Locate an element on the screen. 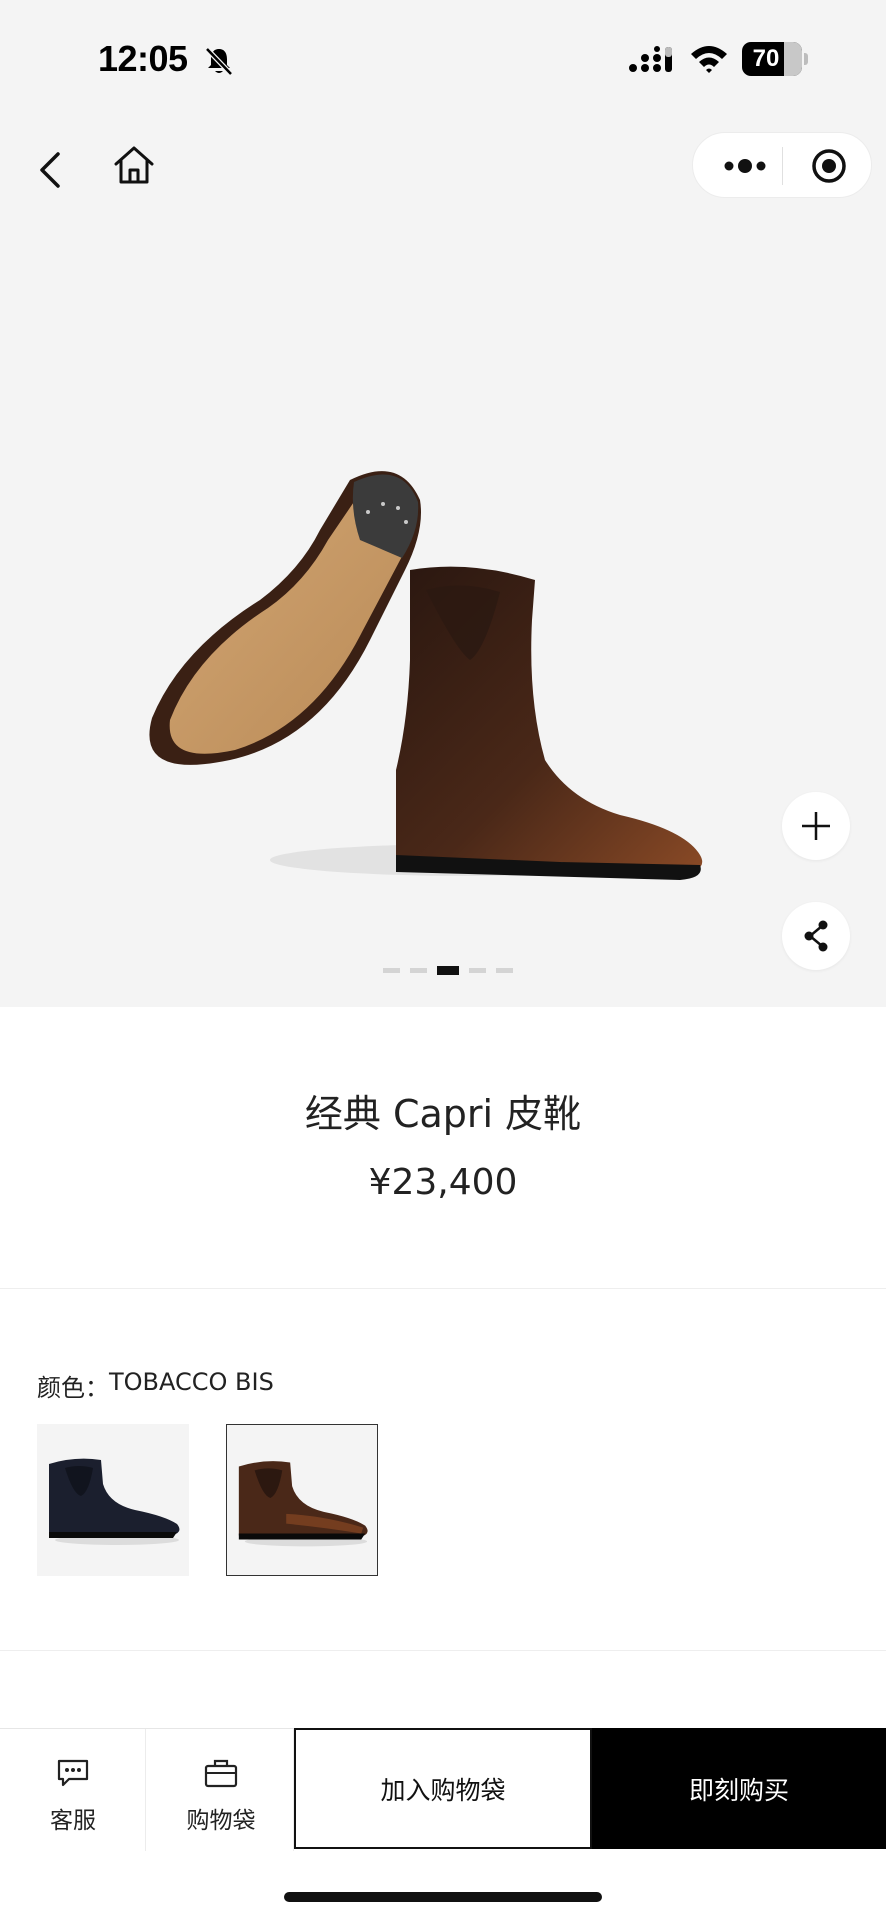 This screenshot has height=1920, width=886. color-swatch-tobacco is located at coordinates (302, 1500).